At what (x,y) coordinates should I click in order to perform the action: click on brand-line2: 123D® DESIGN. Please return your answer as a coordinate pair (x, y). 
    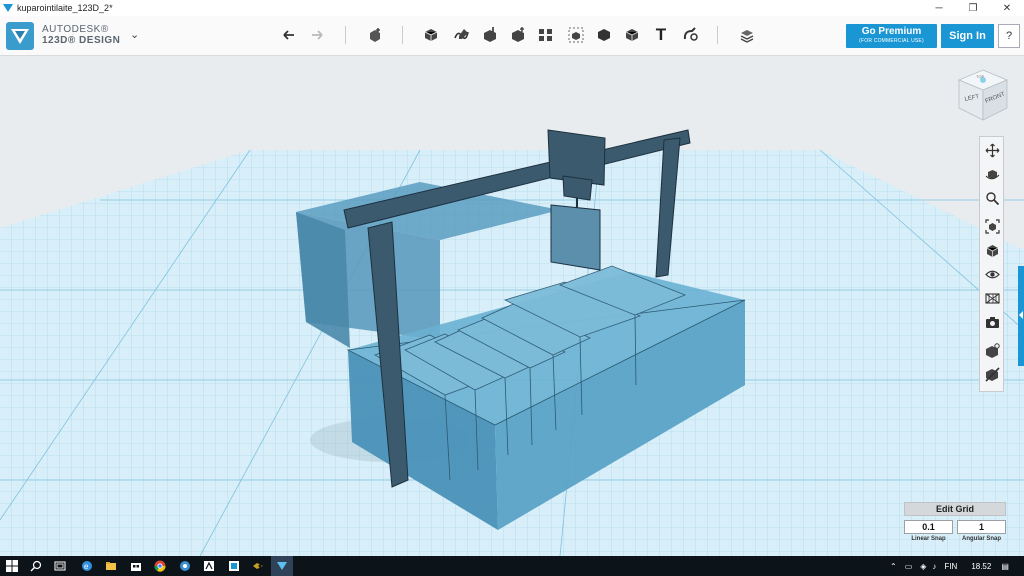
    Looking at the image, I should click on (81, 40).